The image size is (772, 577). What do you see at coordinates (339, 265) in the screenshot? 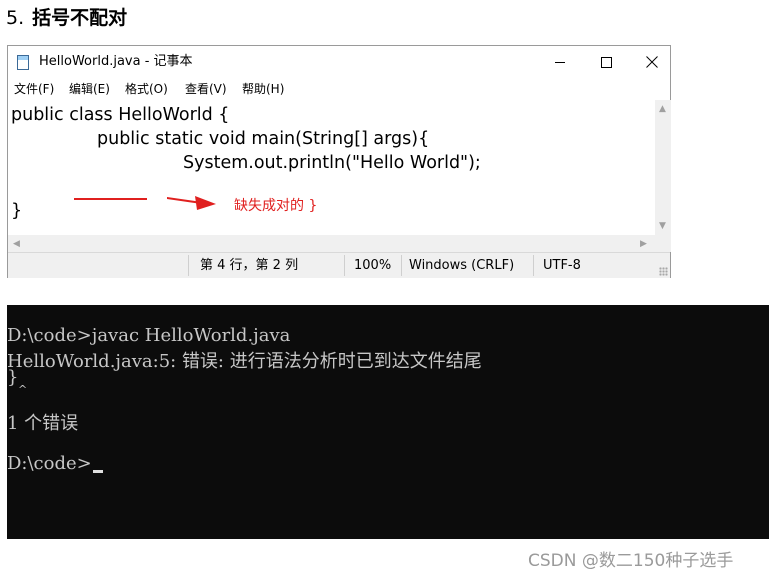
I see `status-bar: 第 4 行，第 2 列 100% Windows (CRLF) UTF-8` at bounding box center [339, 265].